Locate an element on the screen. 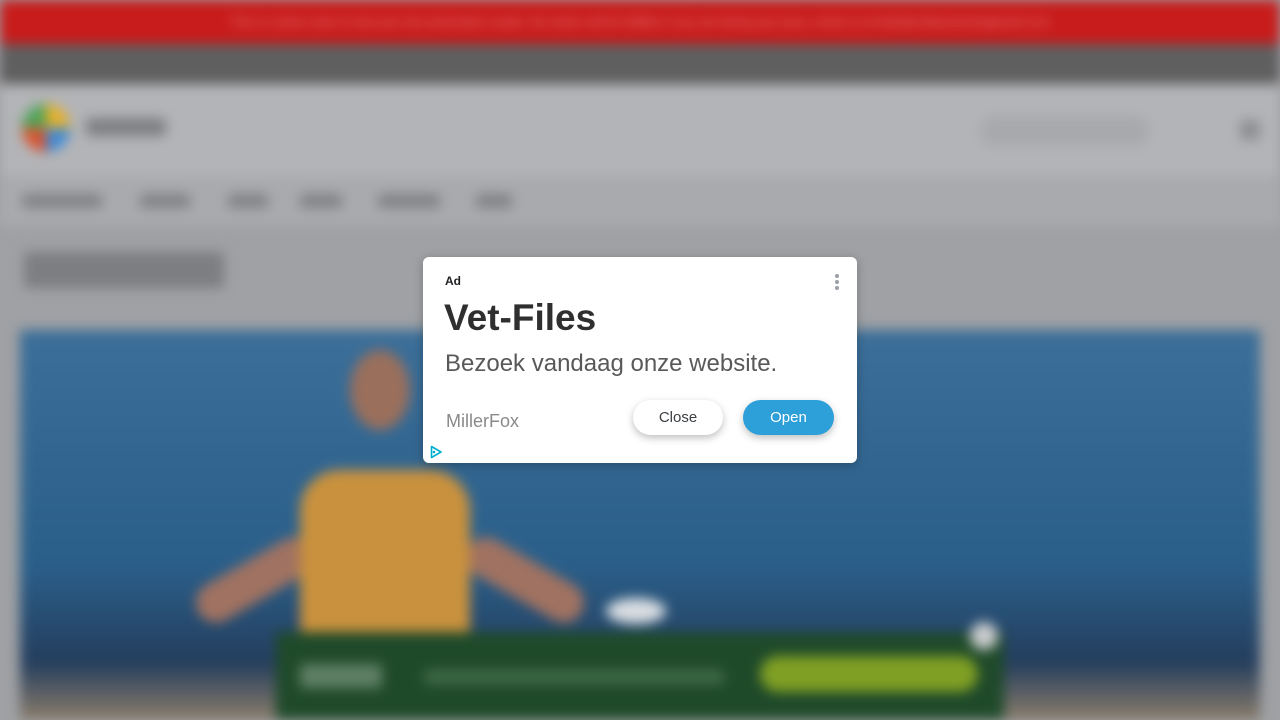 This screenshot has width=1280, height=720. search-input is located at coordinates (1065, 131).